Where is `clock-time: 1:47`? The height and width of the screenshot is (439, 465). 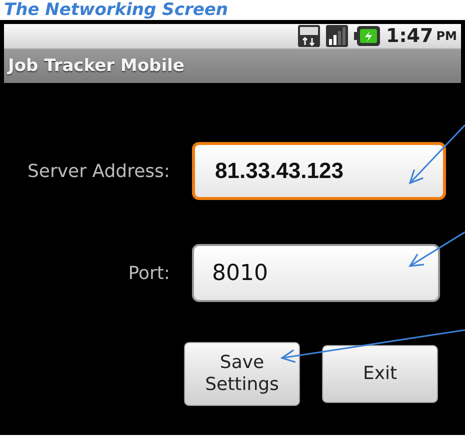 clock-time: 1:47 is located at coordinates (410, 36).